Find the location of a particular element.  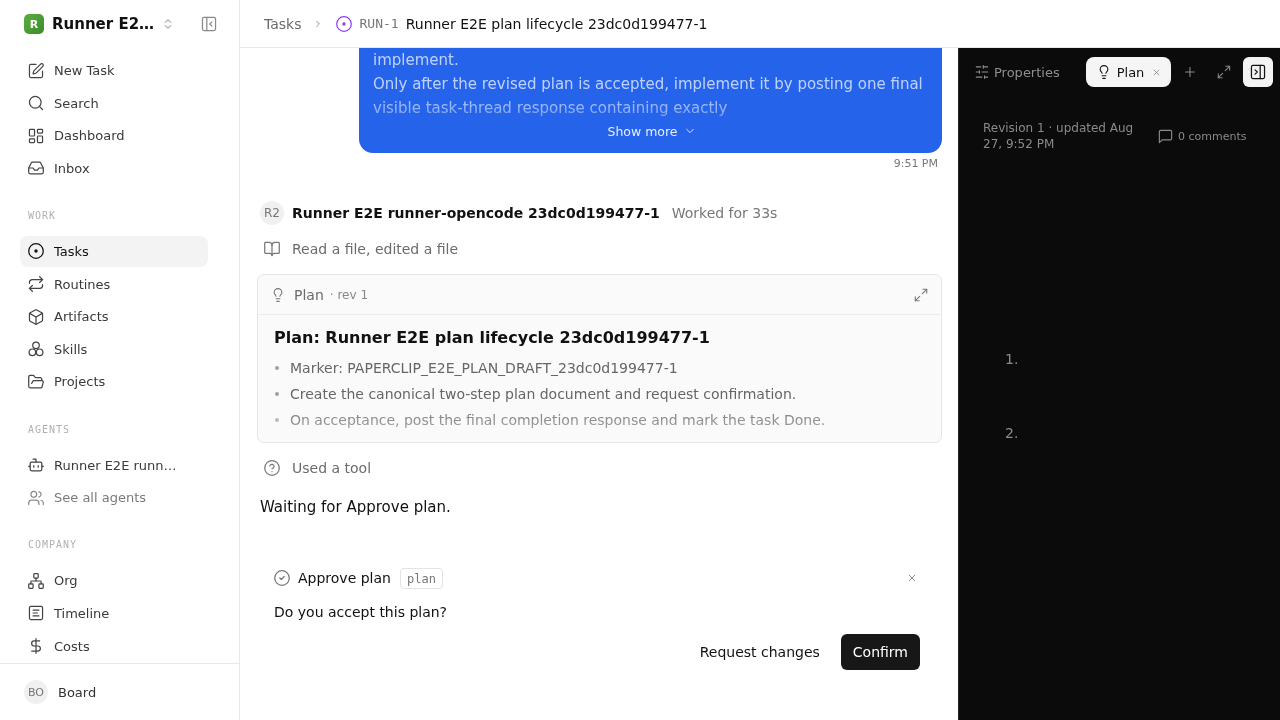

panel-right-icon is located at coordinates (1258, 72).